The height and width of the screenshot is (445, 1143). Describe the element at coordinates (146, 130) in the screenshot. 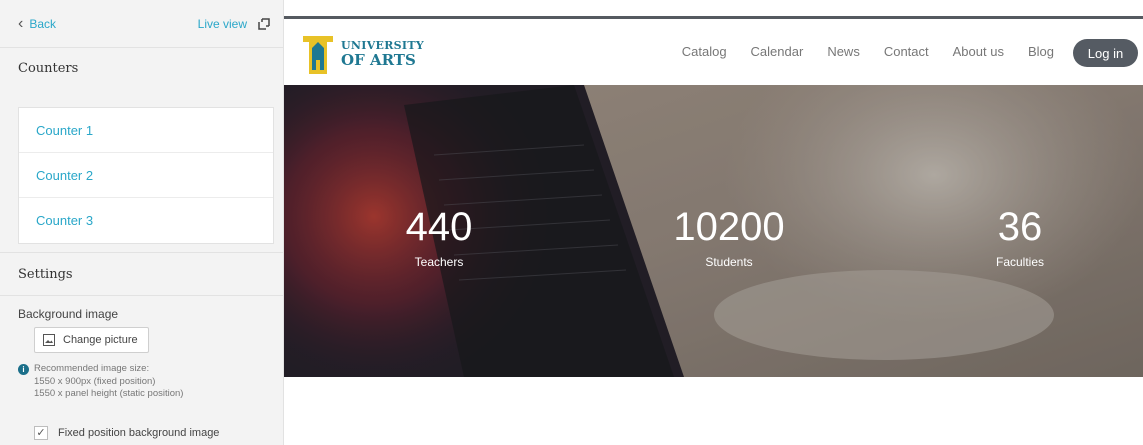

I see `counter-item-1: Counter 1` at that location.